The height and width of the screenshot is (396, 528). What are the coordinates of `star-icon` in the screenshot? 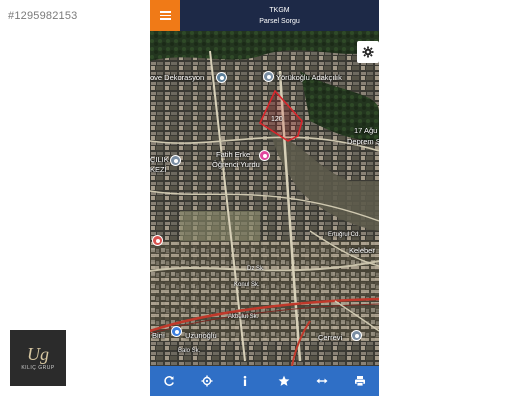 It's located at (283, 380).